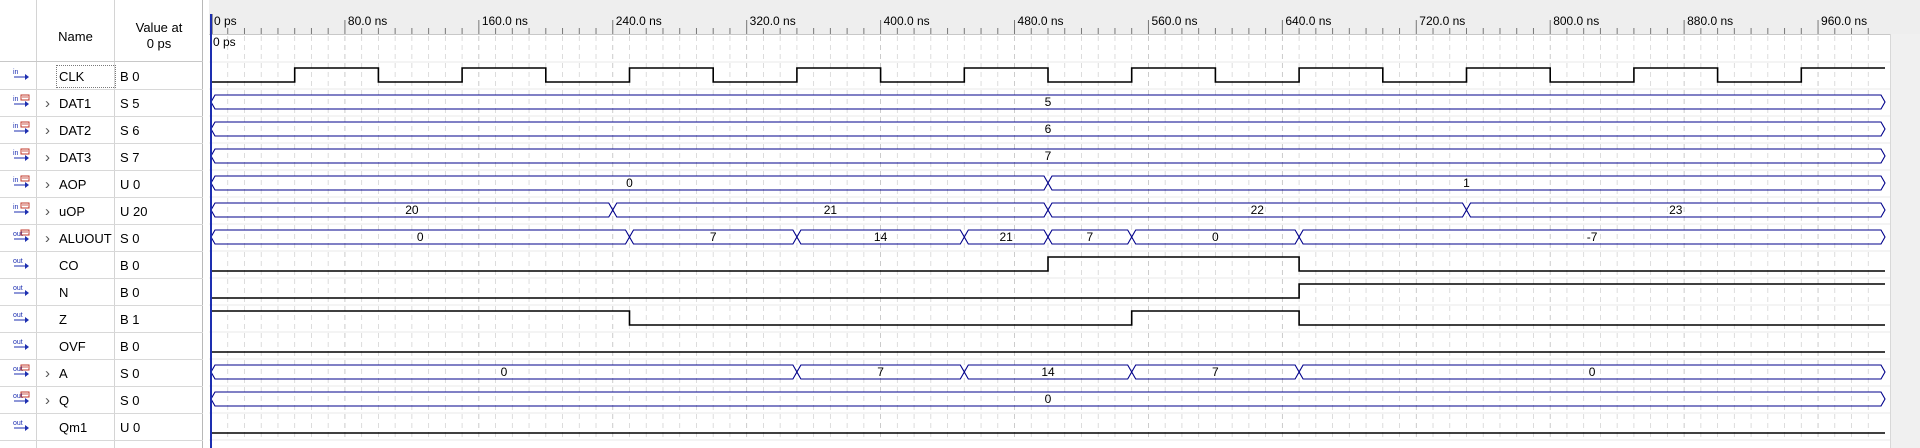  Describe the element at coordinates (63, 292) in the screenshot. I see `signal-name-n: N` at that location.